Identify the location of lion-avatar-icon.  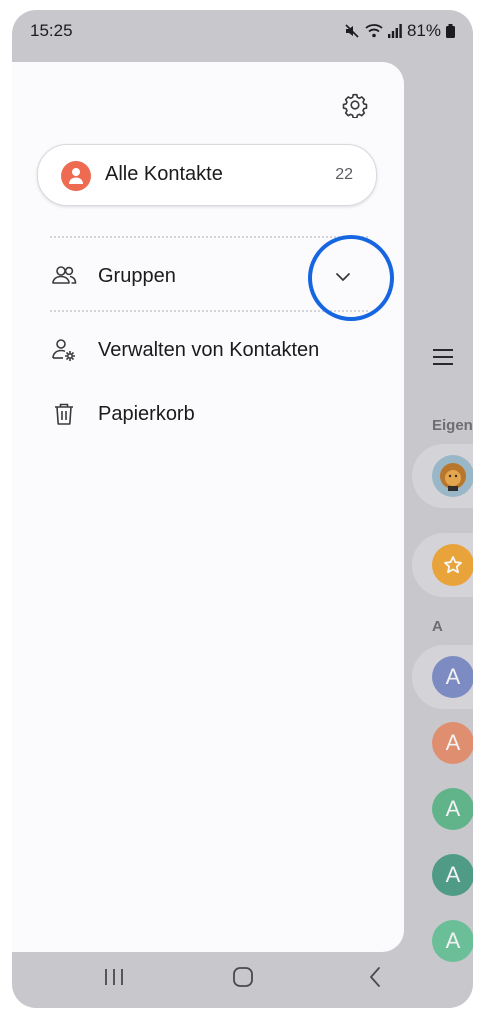
(453, 477).